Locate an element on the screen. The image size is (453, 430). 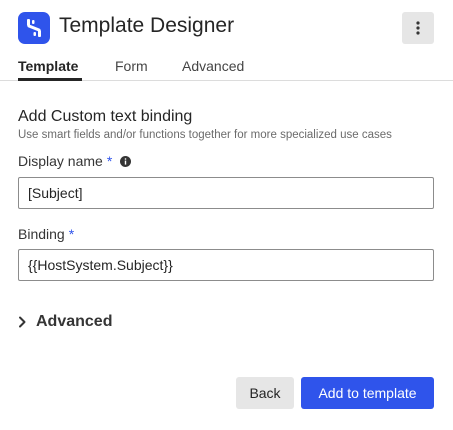
tab-bar: Template Form Advanced is located at coordinates (226, 68).